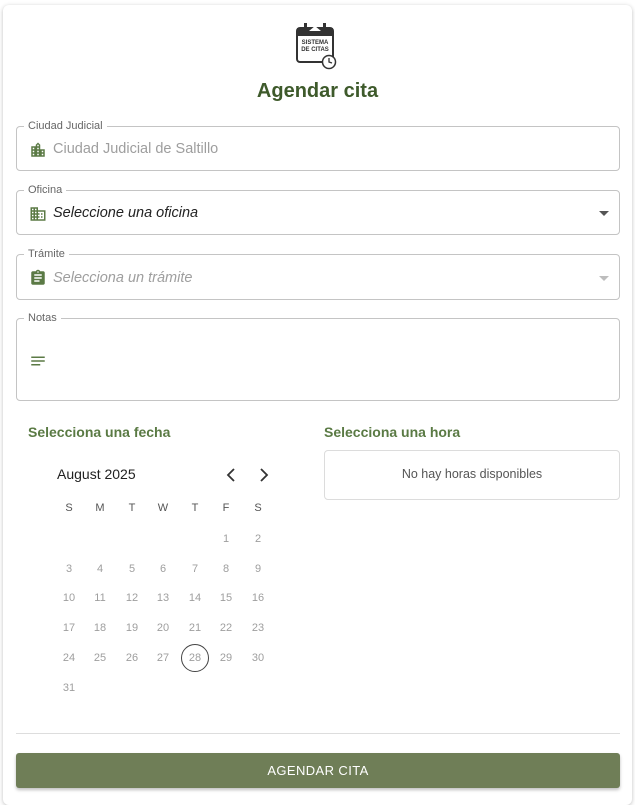  Describe the element at coordinates (317, 91) in the screenshot. I see `page-title: Agendar cita` at that location.